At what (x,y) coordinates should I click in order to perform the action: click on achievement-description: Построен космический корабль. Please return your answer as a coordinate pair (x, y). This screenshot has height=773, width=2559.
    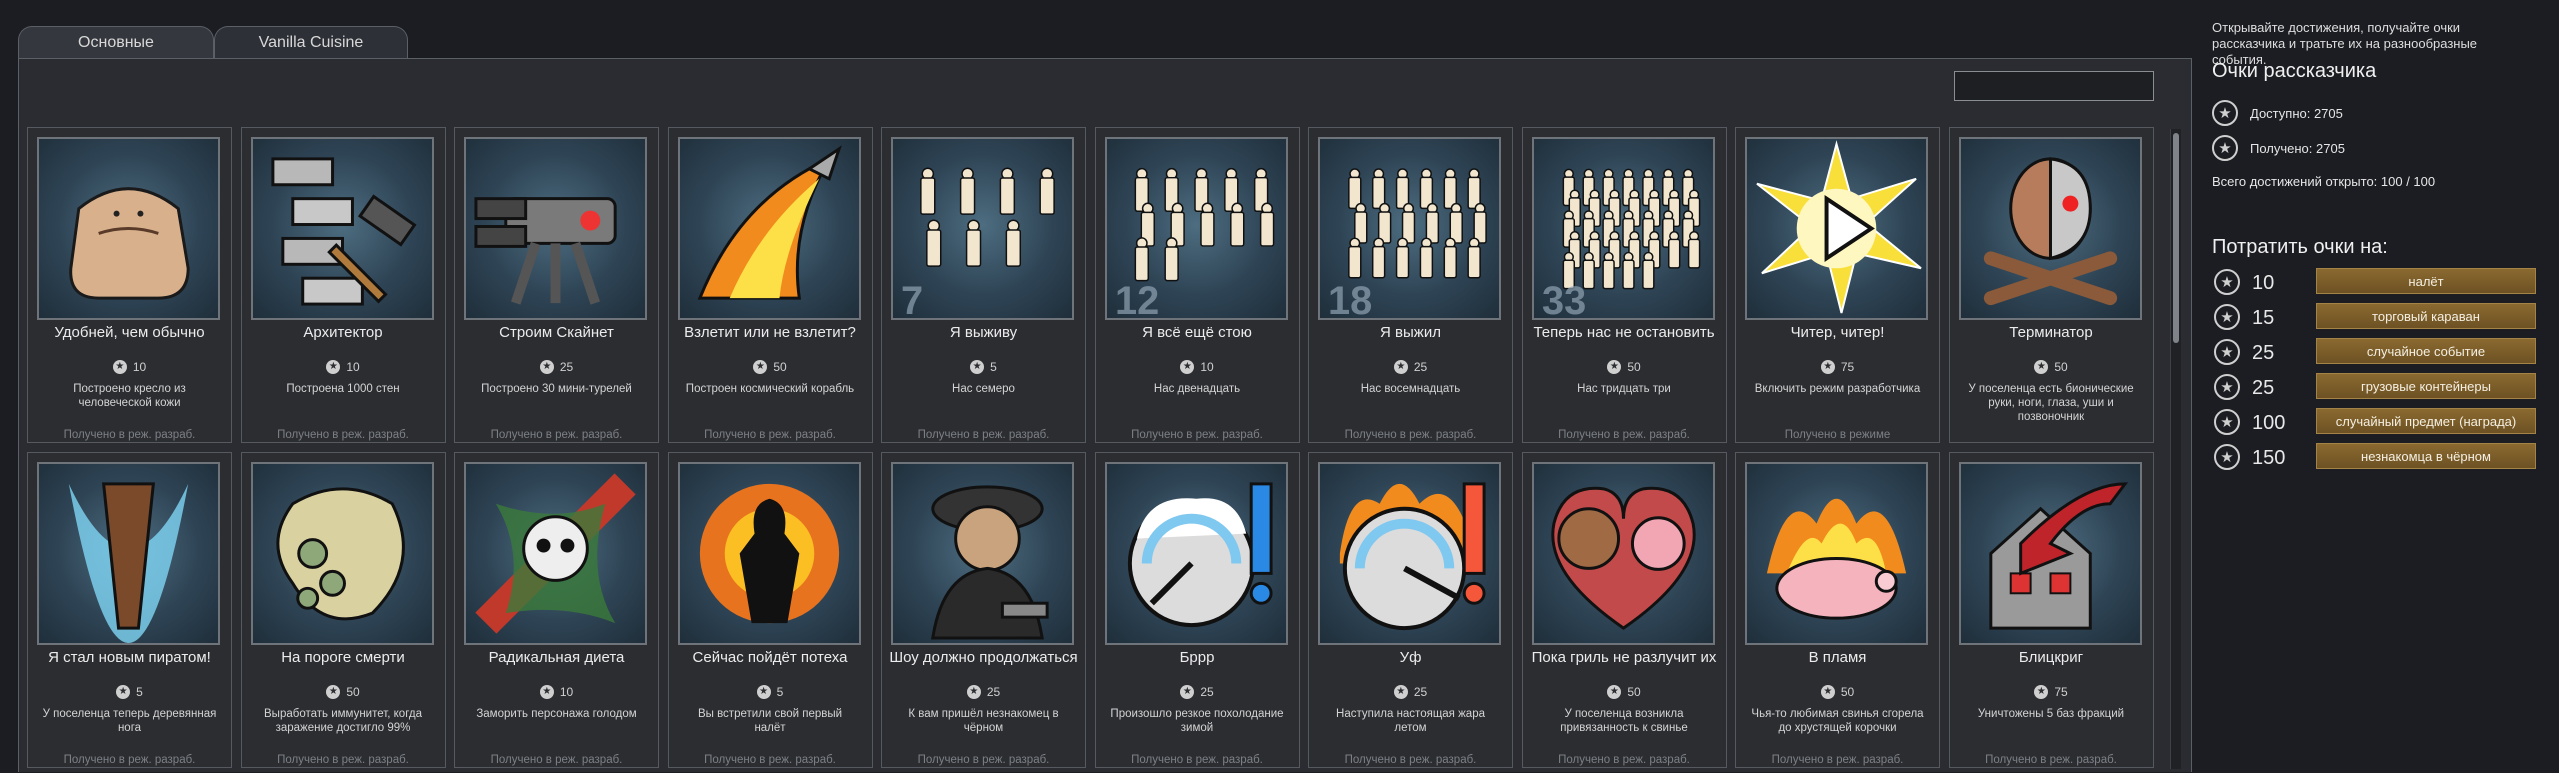
    Looking at the image, I should click on (770, 389).